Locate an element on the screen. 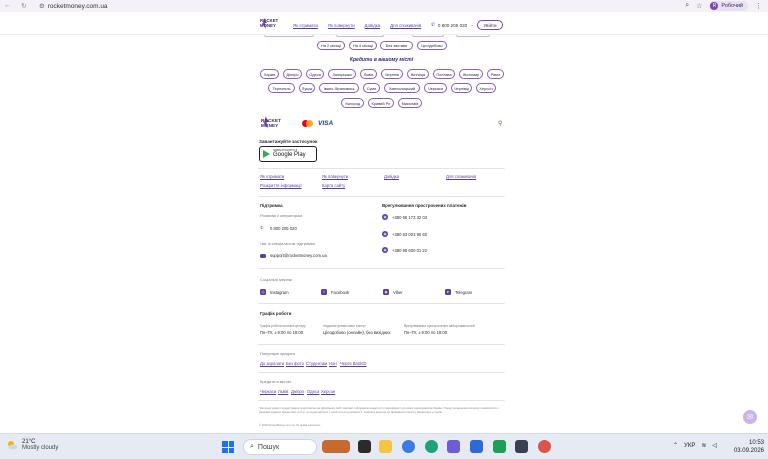 Image resolution: width=768 pixels, height=459 pixels. email-label: Чат зі спеціалістом підтримки is located at coordinates (287, 243).